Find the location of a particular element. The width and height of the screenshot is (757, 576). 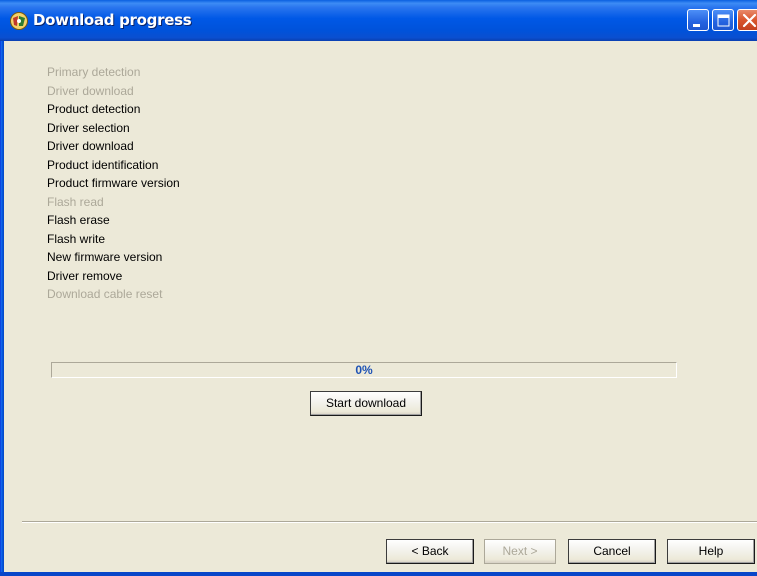

footer-divider is located at coordinates (389, 522).